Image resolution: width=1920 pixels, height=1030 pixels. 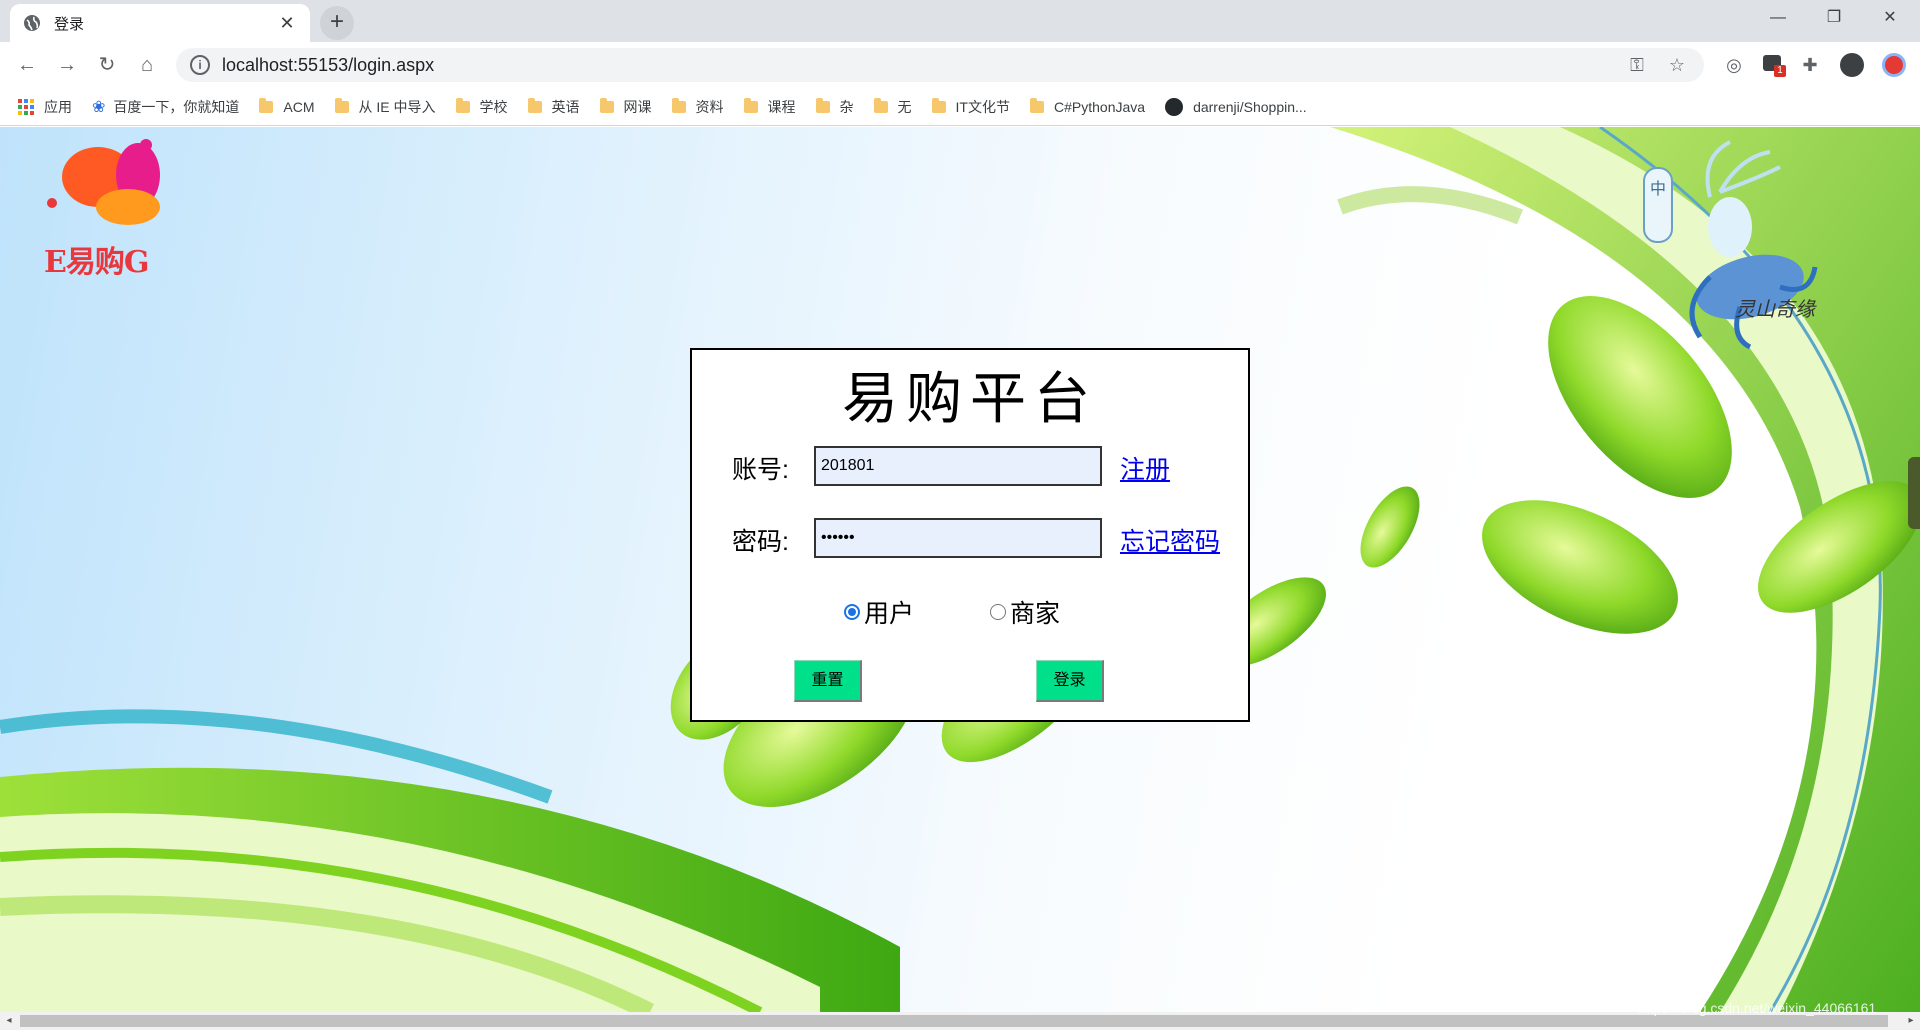 What do you see at coordinates (760, 542) in the screenshot?
I see `password-label: 密码:` at bounding box center [760, 542].